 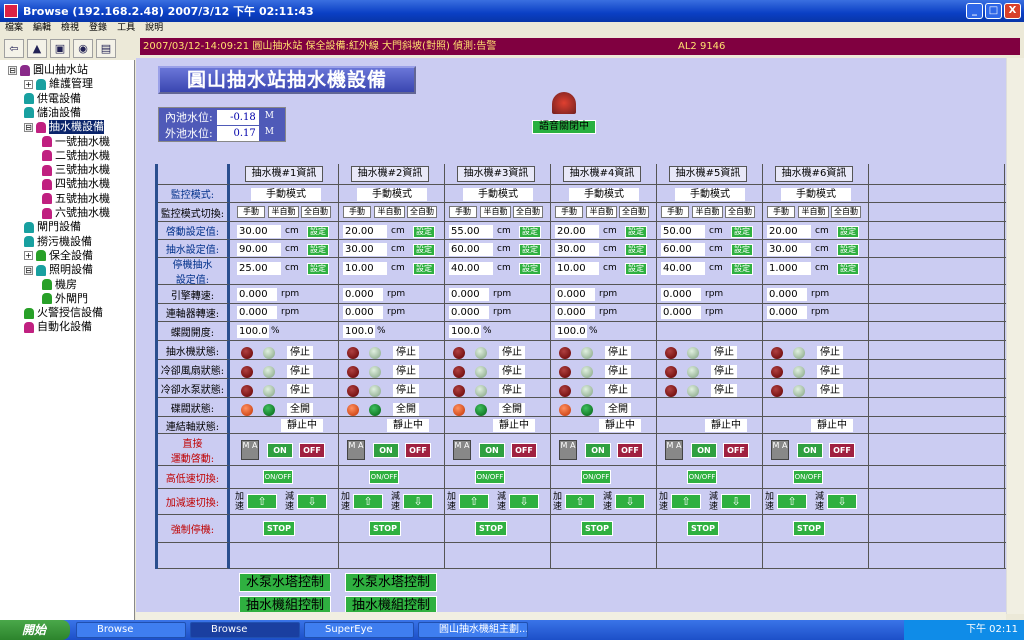 I want to click on tree-item-17: 火警授信設備, so click(x=63, y=313).